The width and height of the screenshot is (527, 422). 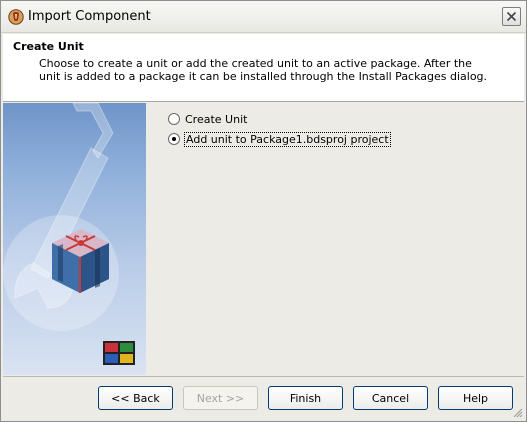 What do you see at coordinates (287, 139) in the screenshot?
I see `option-label-add-to-package: Add unit to Package1.bdsproj project` at bounding box center [287, 139].